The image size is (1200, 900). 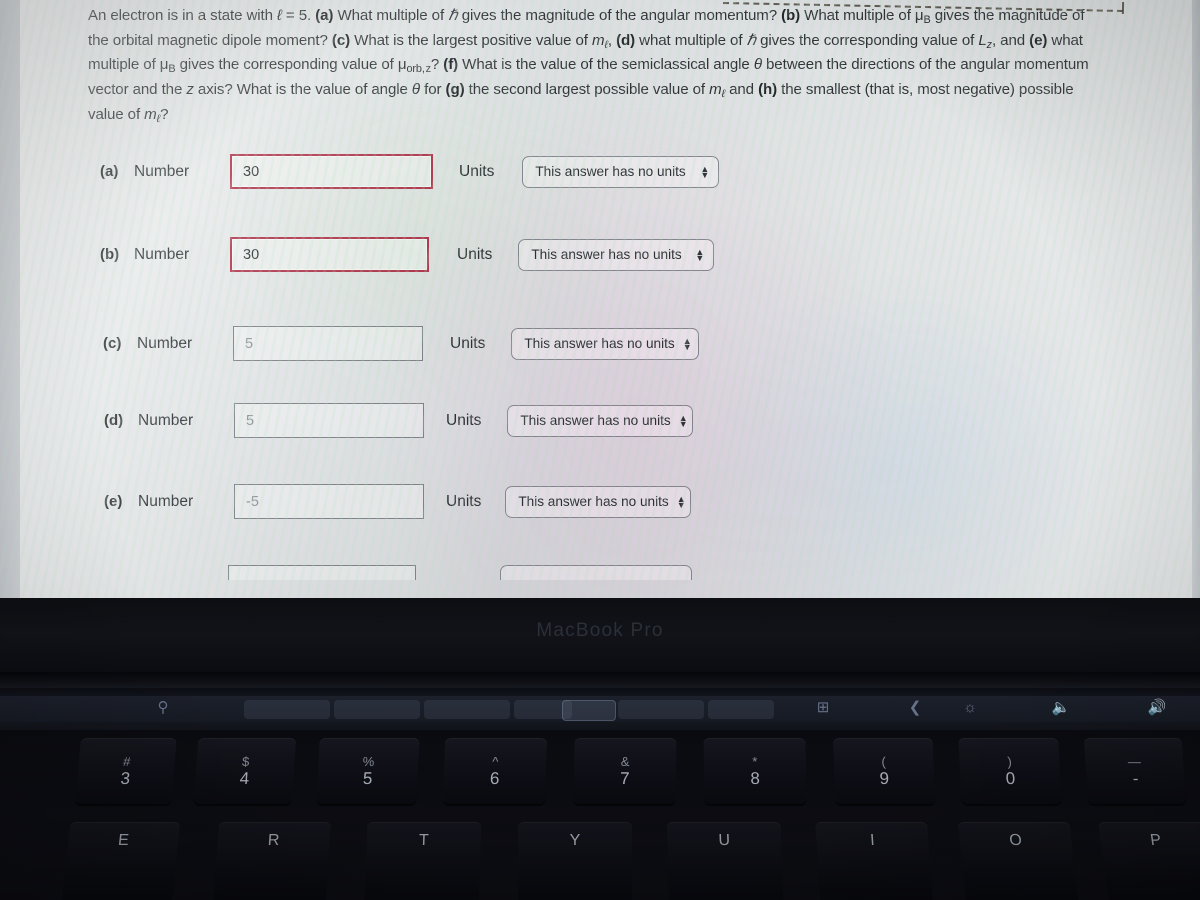 What do you see at coordinates (915, 708) in the screenshot?
I see `back-chevron-icon: ❮` at bounding box center [915, 708].